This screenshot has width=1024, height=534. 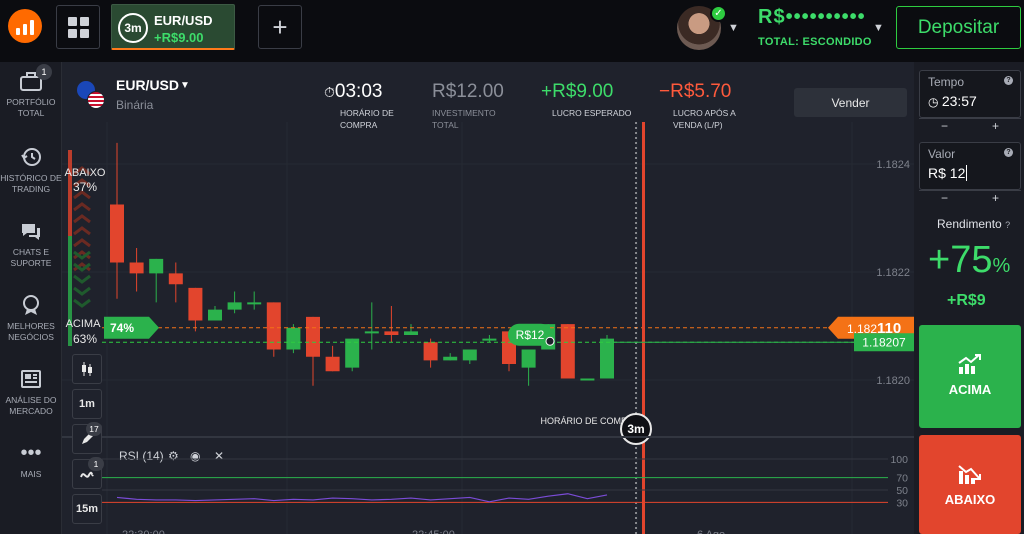 What do you see at coordinates (31, 318) in the screenshot?
I see `sidebar-item-best-deals: MELHORES NEGÓCIOS` at bounding box center [31, 318].